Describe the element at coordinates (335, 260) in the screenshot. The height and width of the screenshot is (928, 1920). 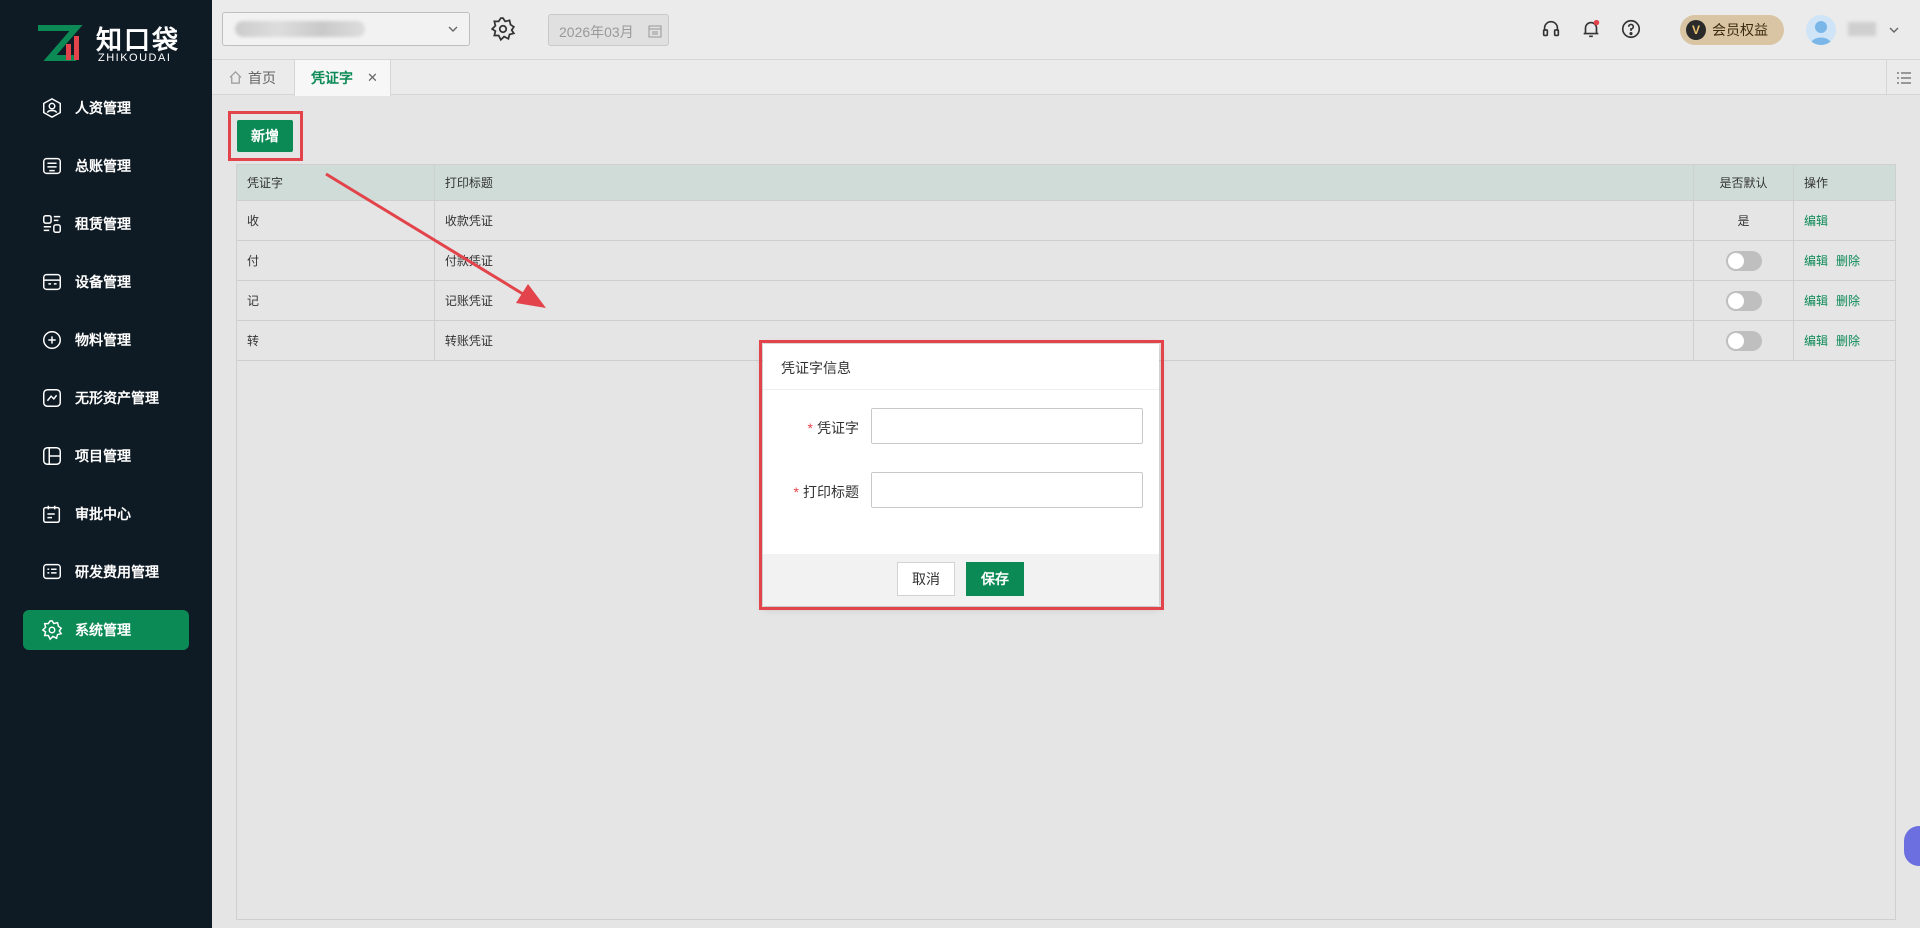
I see `cell-word: 付` at that location.